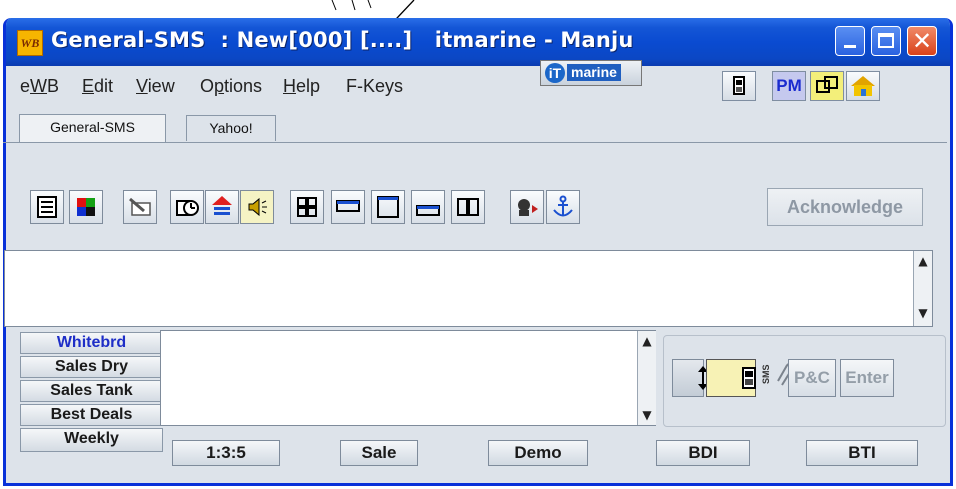 The height and width of the screenshot is (489, 956). I want to click on columns-icon, so click(468, 207).